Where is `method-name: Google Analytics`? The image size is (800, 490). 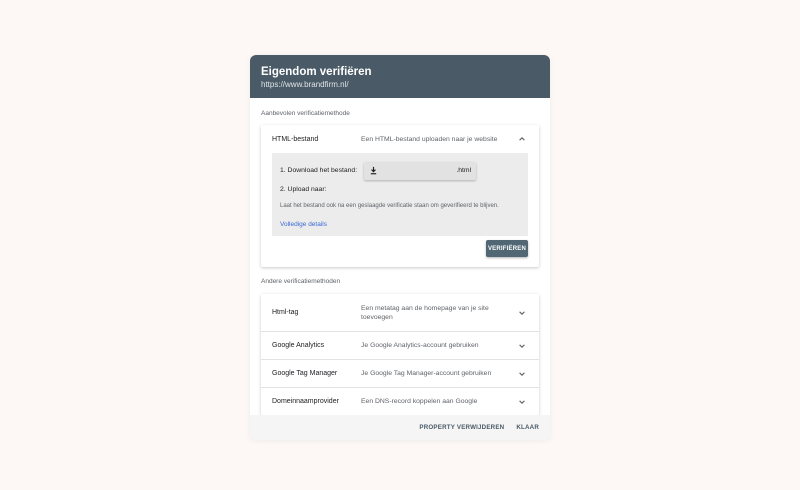 method-name: Google Analytics is located at coordinates (298, 345).